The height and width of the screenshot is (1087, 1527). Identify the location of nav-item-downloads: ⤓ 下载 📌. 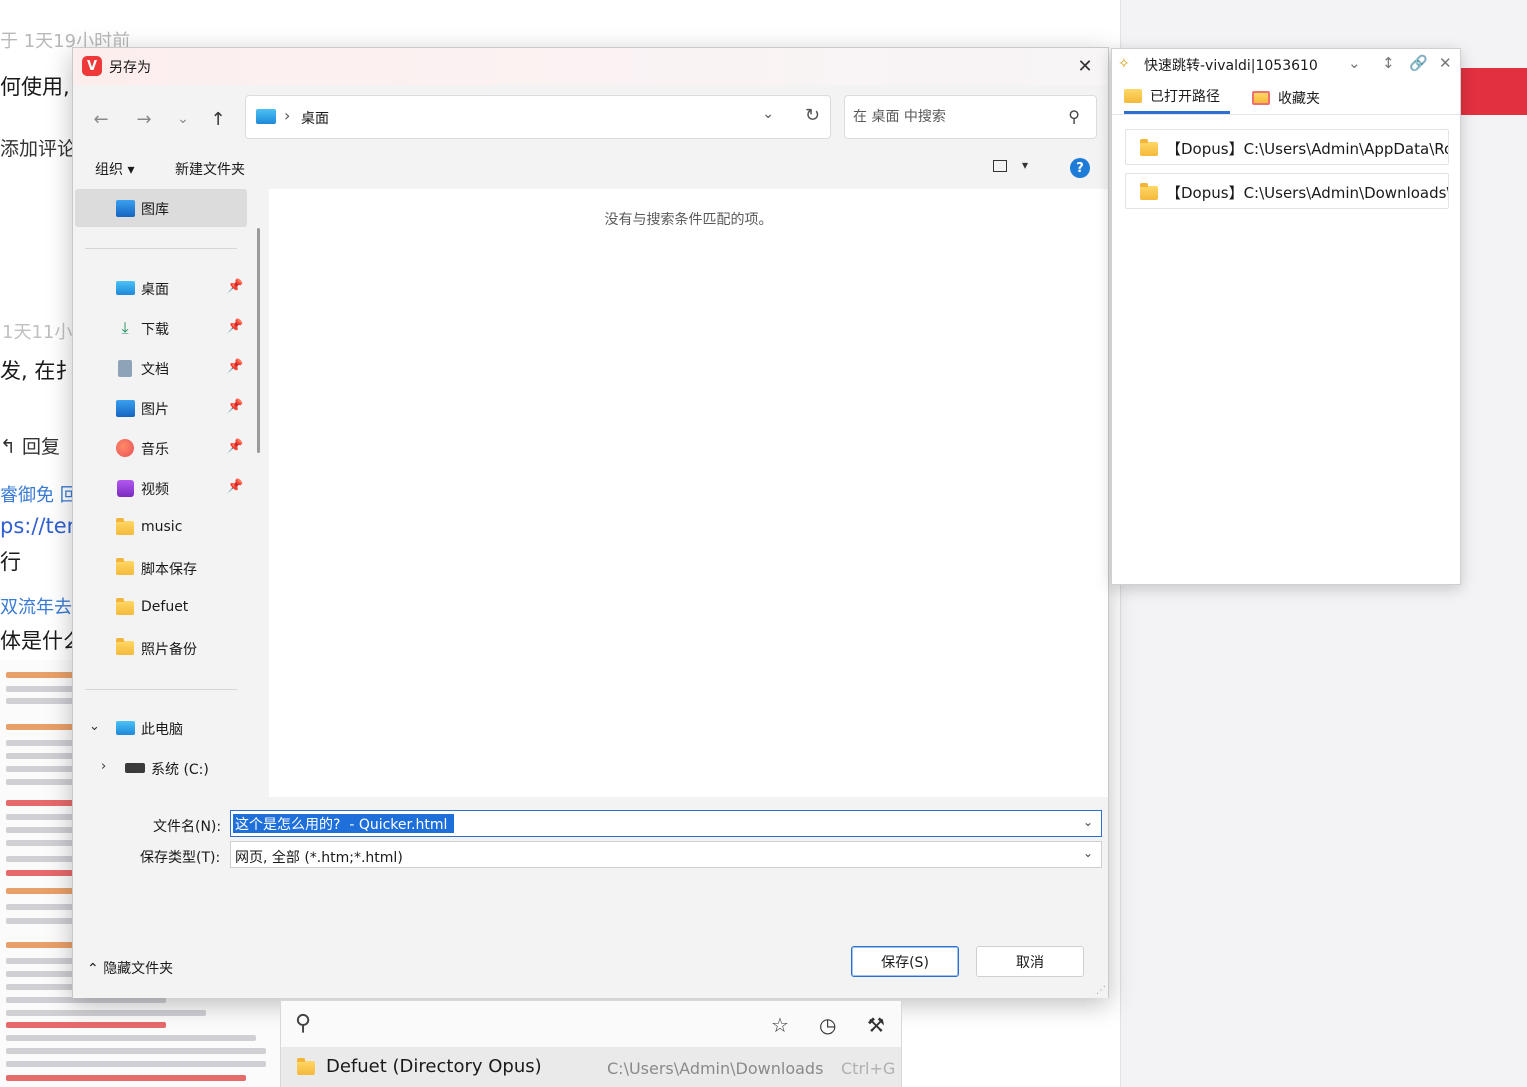
(161, 328).